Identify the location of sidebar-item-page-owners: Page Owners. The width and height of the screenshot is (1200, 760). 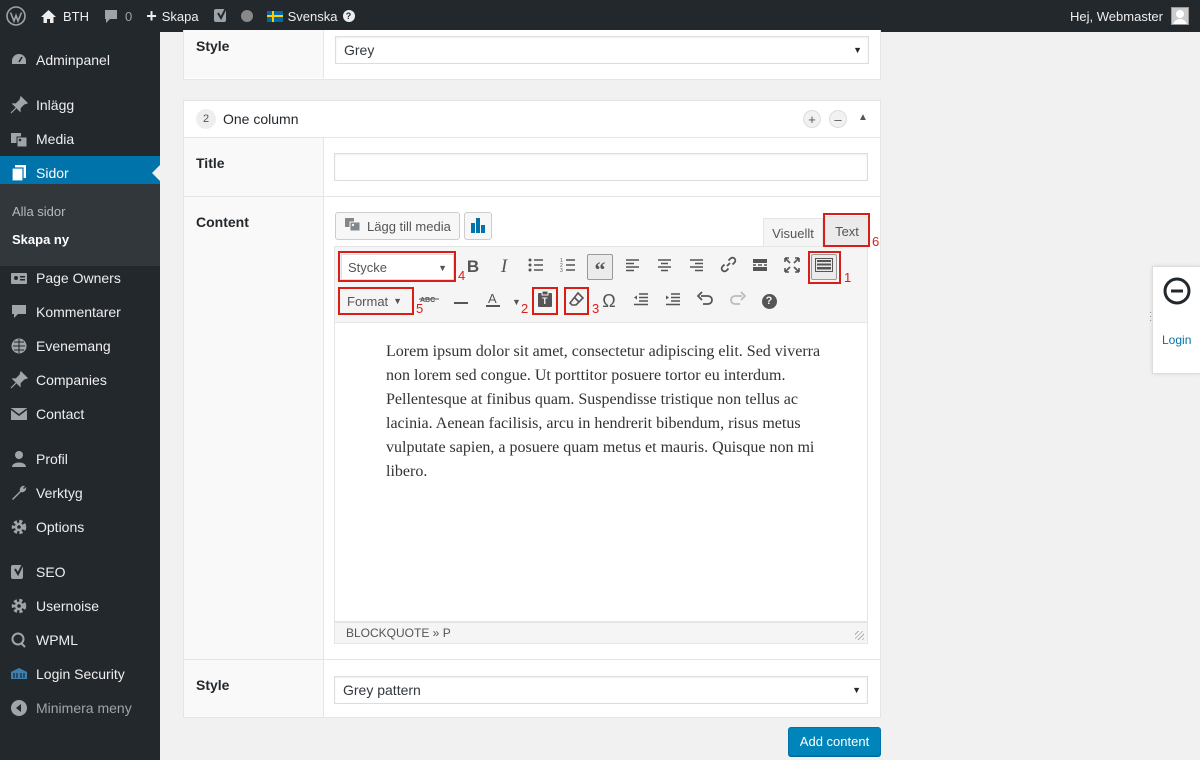
(80, 278).